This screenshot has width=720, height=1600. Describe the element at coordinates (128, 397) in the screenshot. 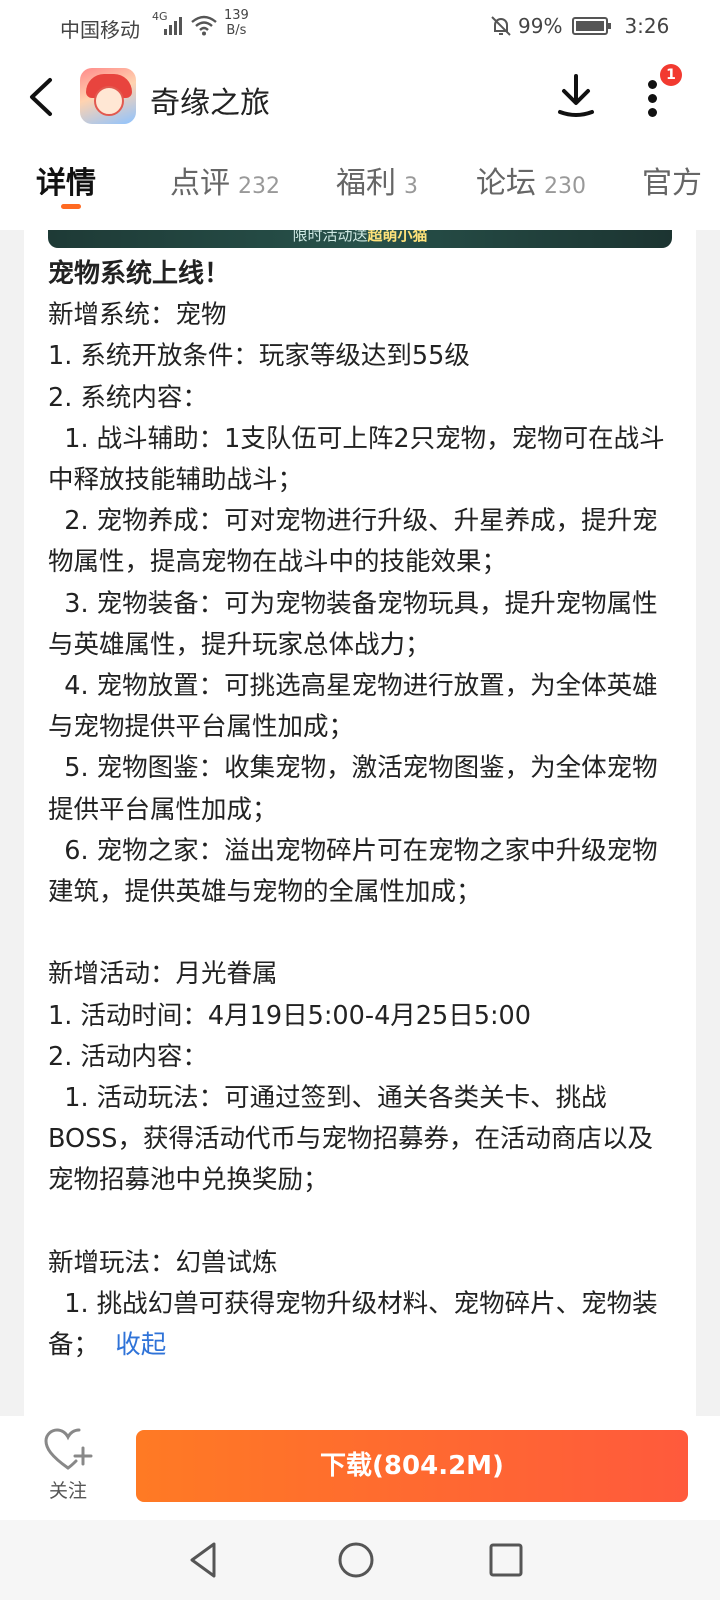

I see `article-line: 2. 系统内容：` at that location.